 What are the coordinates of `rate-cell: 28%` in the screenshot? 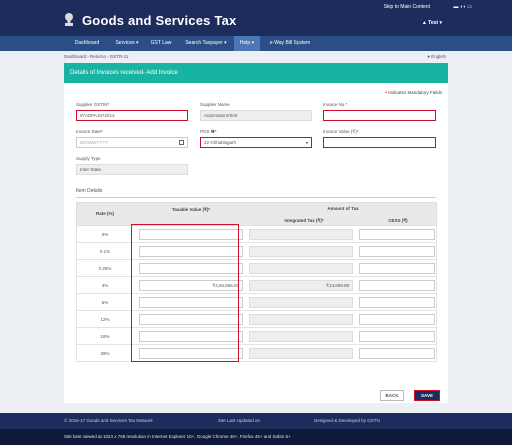 It's located at (105, 353).